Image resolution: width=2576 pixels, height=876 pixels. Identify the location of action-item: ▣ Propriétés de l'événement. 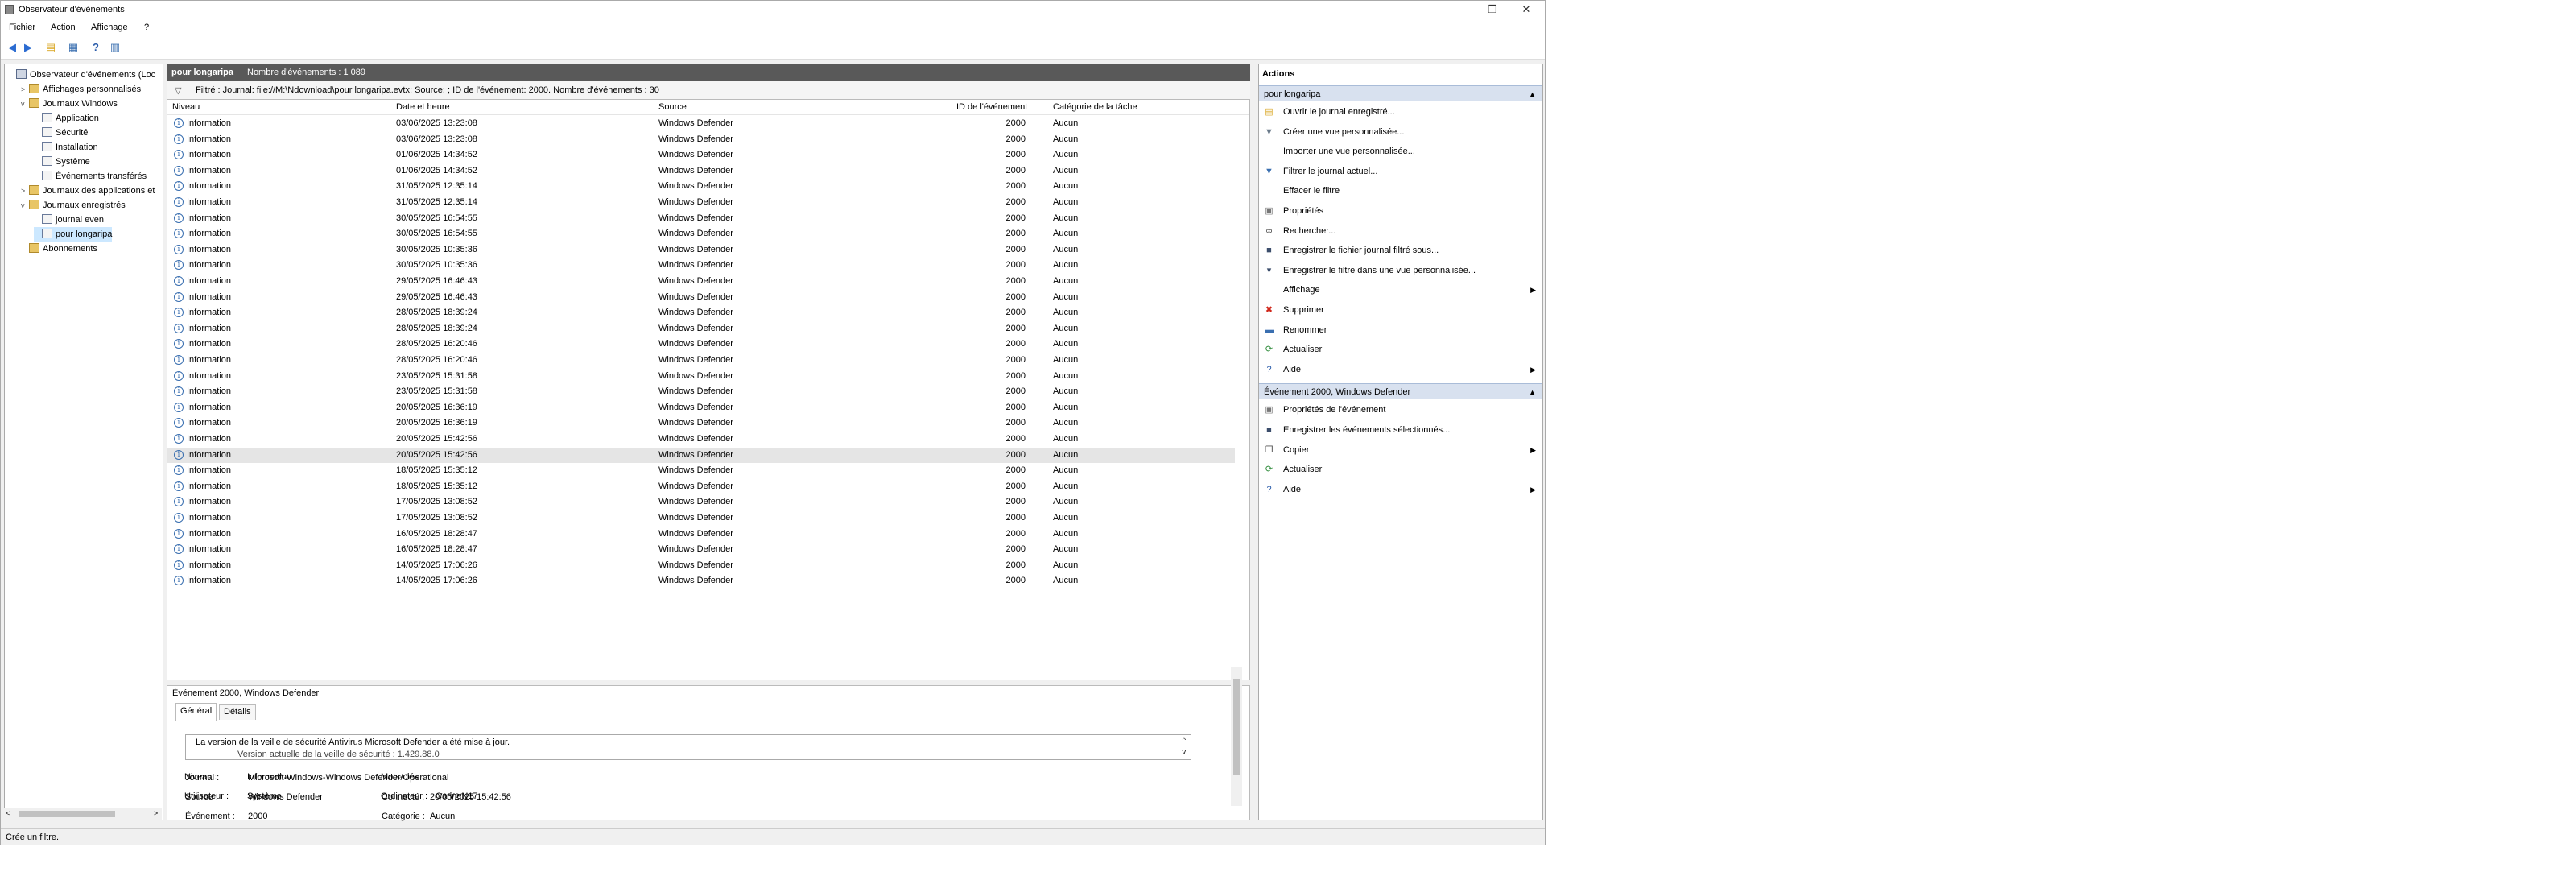
(1400, 410).